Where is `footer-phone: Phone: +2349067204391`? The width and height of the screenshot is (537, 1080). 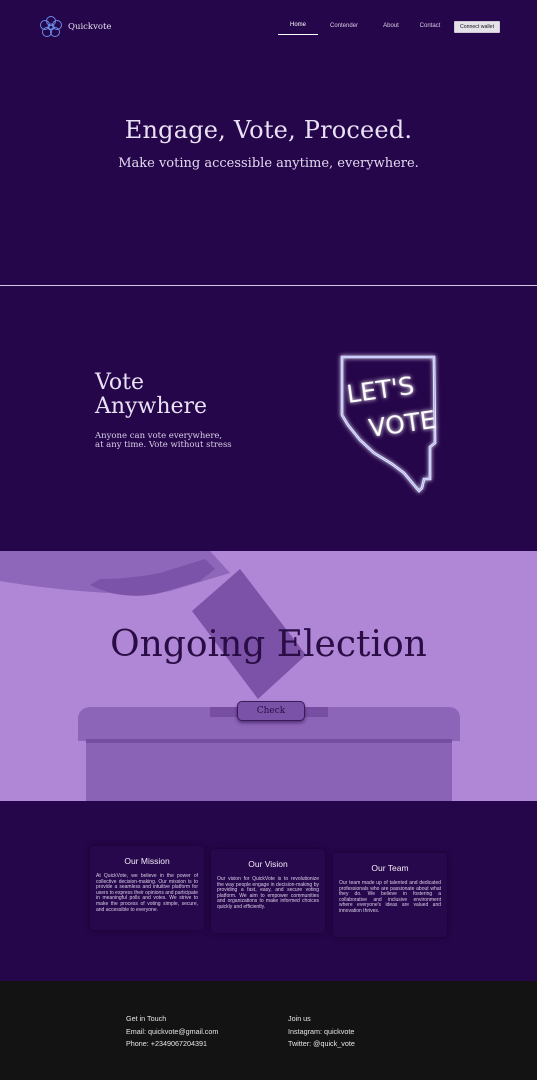
footer-phone: Phone: +2349067204391 is located at coordinates (172, 1044).